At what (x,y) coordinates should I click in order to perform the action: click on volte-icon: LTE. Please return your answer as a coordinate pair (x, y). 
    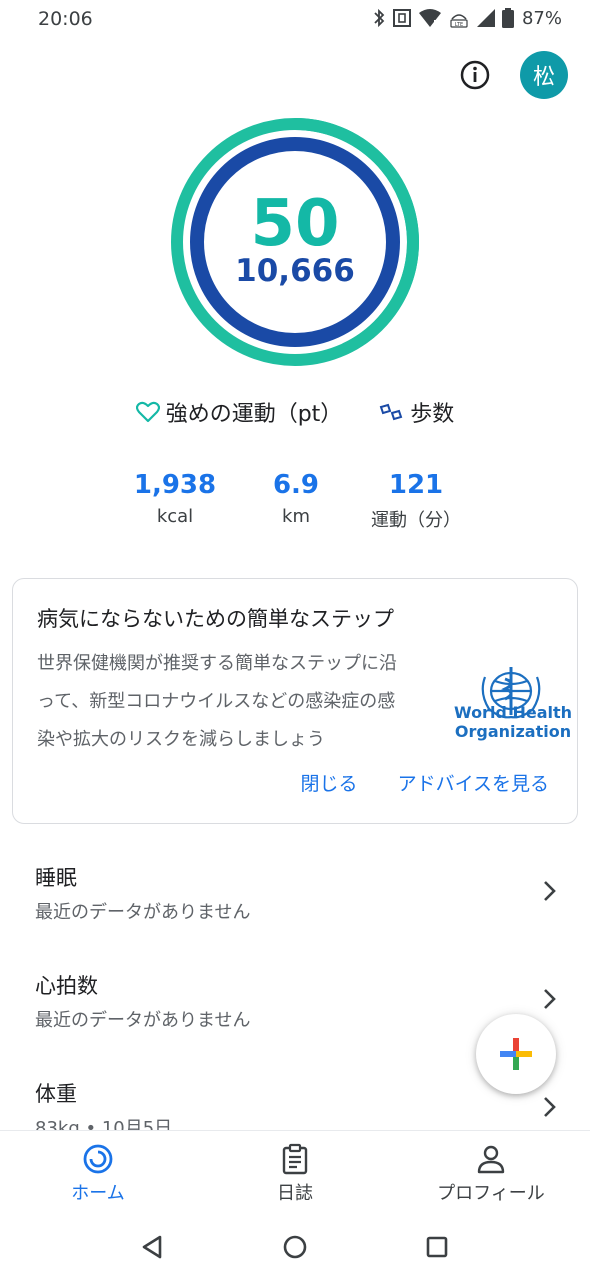
    Looking at the image, I should click on (459, 21).